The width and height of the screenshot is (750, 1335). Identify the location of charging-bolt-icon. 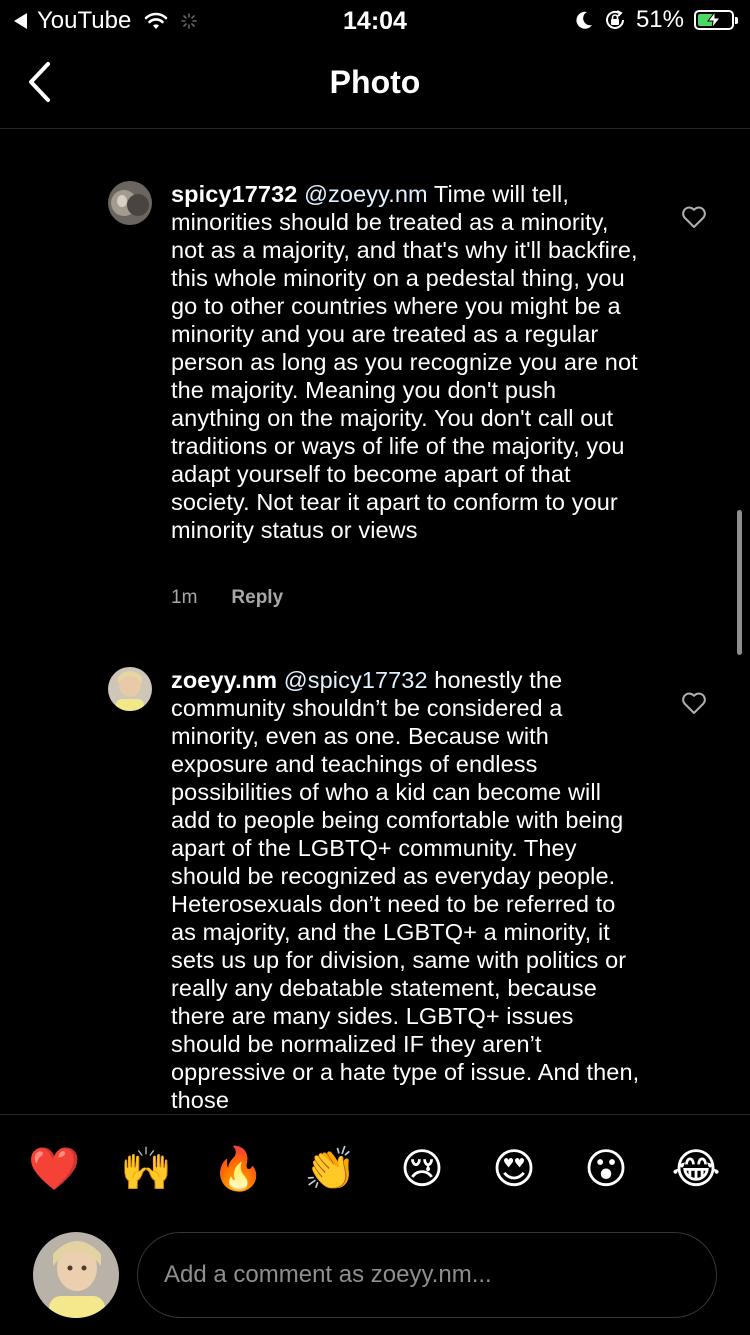
(714, 20).